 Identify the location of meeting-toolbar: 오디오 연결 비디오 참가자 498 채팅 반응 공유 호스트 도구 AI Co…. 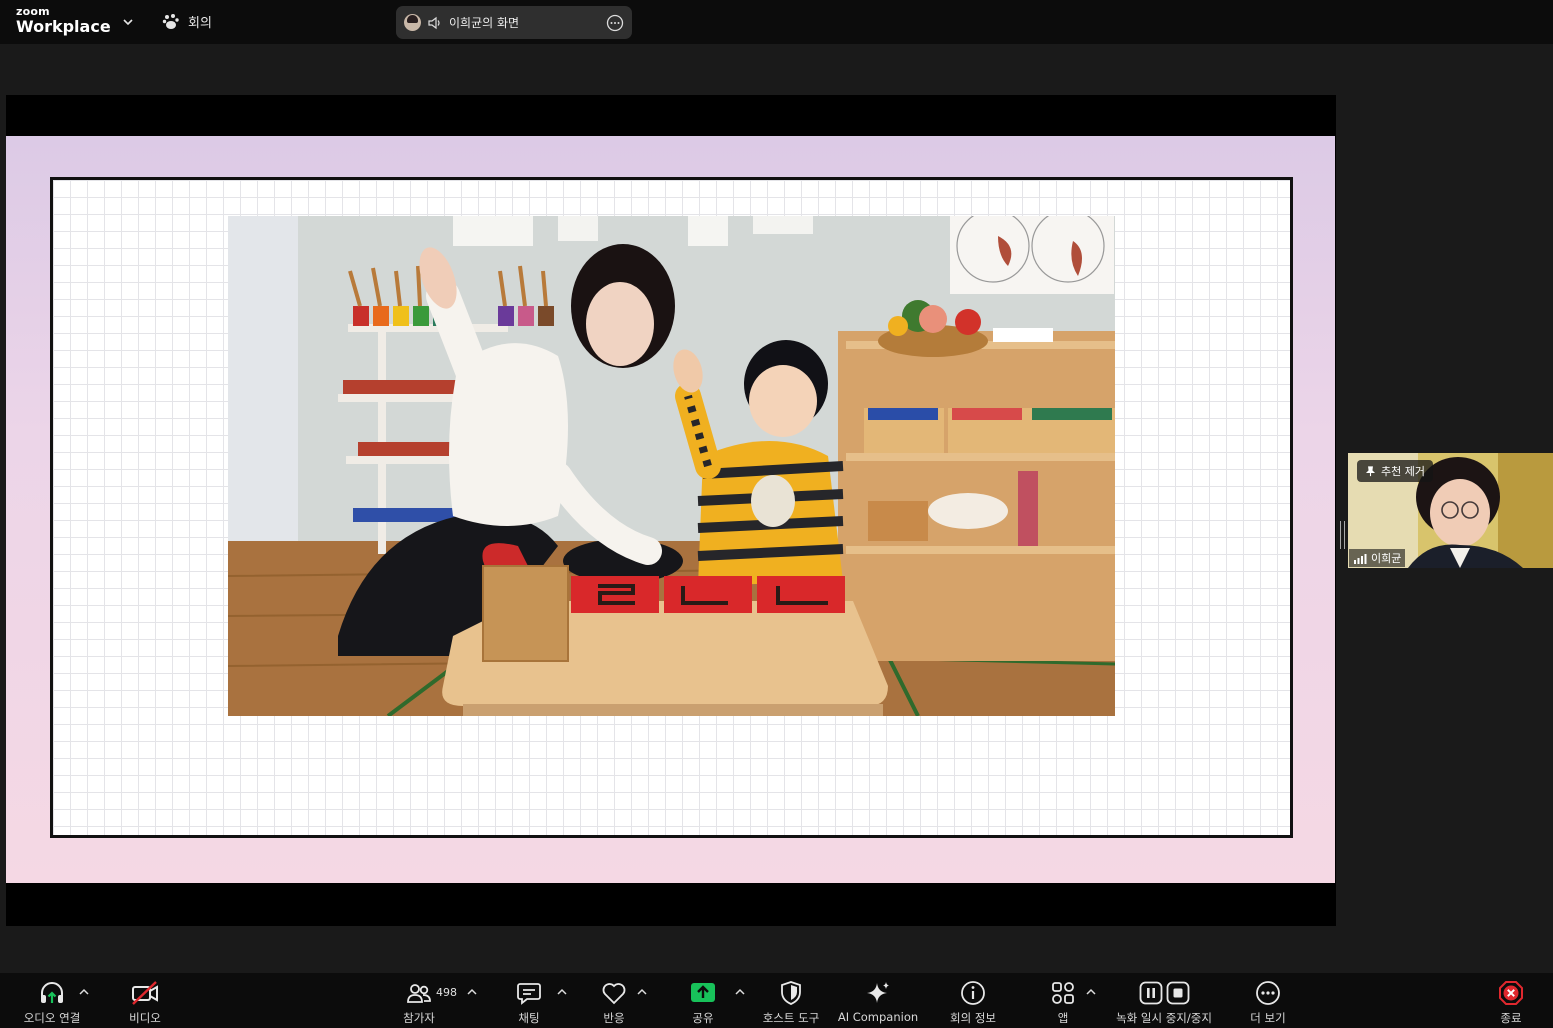
(776, 1000).